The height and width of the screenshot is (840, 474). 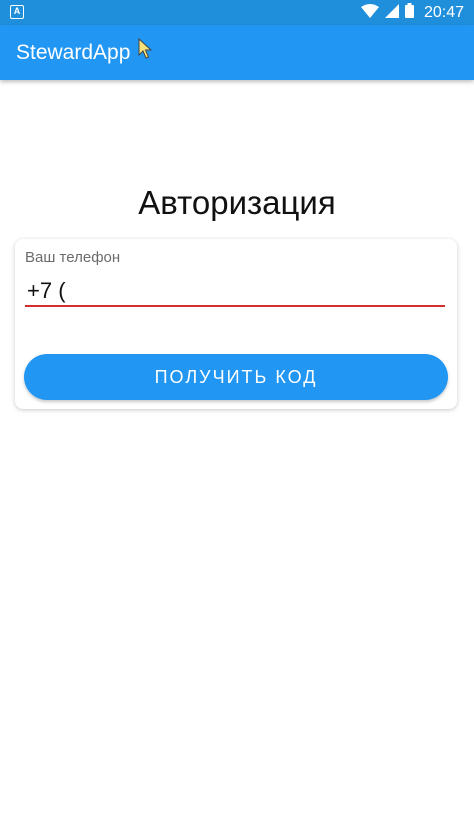 What do you see at coordinates (409, 13) in the screenshot?
I see `battery-icon` at bounding box center [409, 13].